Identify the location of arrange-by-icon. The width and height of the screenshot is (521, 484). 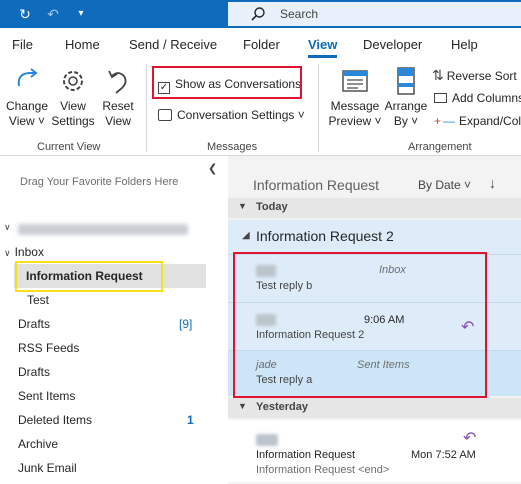
(406, 81).